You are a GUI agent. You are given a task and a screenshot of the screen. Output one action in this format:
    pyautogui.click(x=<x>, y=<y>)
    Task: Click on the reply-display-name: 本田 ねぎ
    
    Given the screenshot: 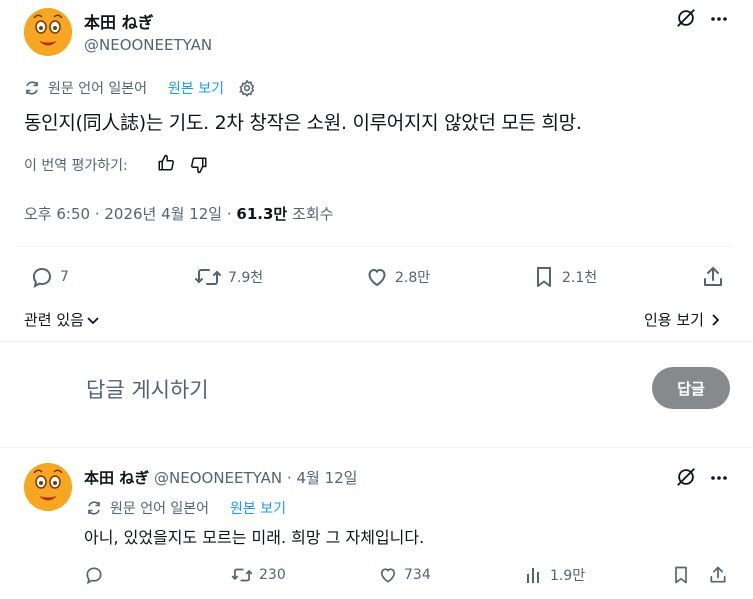 What is the action you would take?
    pyautogui.click(x=116, y=478)
    